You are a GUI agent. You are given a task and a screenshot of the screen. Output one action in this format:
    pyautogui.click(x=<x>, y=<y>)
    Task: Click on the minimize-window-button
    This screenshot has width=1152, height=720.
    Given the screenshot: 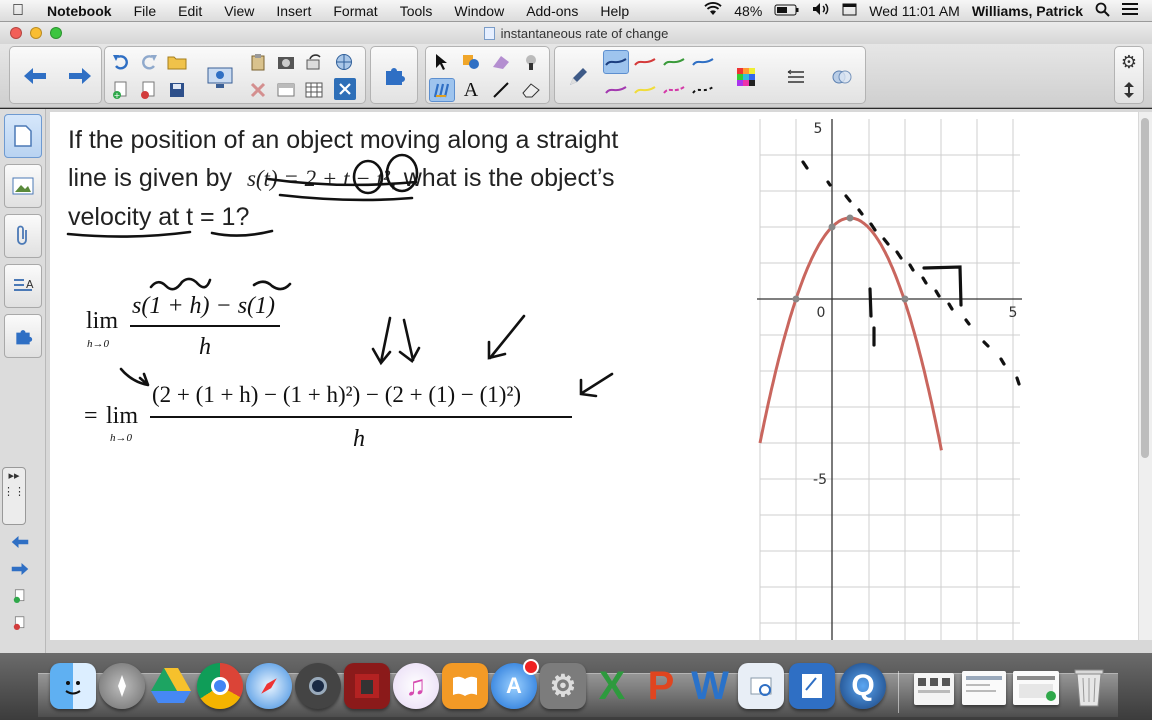 What is the action you would take?
    pyautogui.click(x=36, y=33)
    